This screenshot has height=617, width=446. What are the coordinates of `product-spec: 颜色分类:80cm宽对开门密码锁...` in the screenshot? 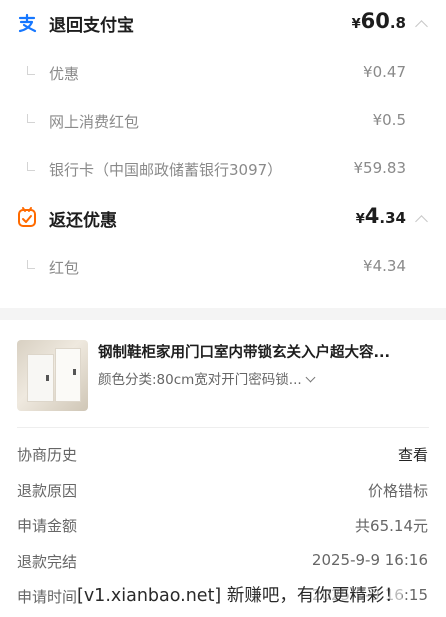 It's located at (207, 378).